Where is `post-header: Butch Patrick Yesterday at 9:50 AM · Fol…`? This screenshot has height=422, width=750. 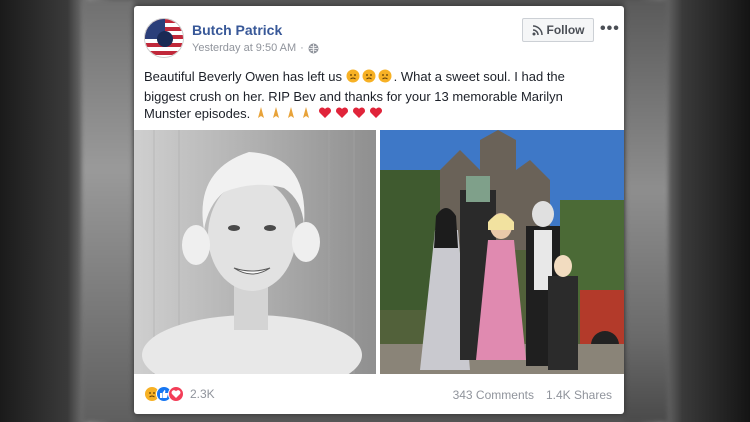
post-header: Butch Patrick Yesterday at 9:50 AM · Fol… is located at coordinates (379, 37).